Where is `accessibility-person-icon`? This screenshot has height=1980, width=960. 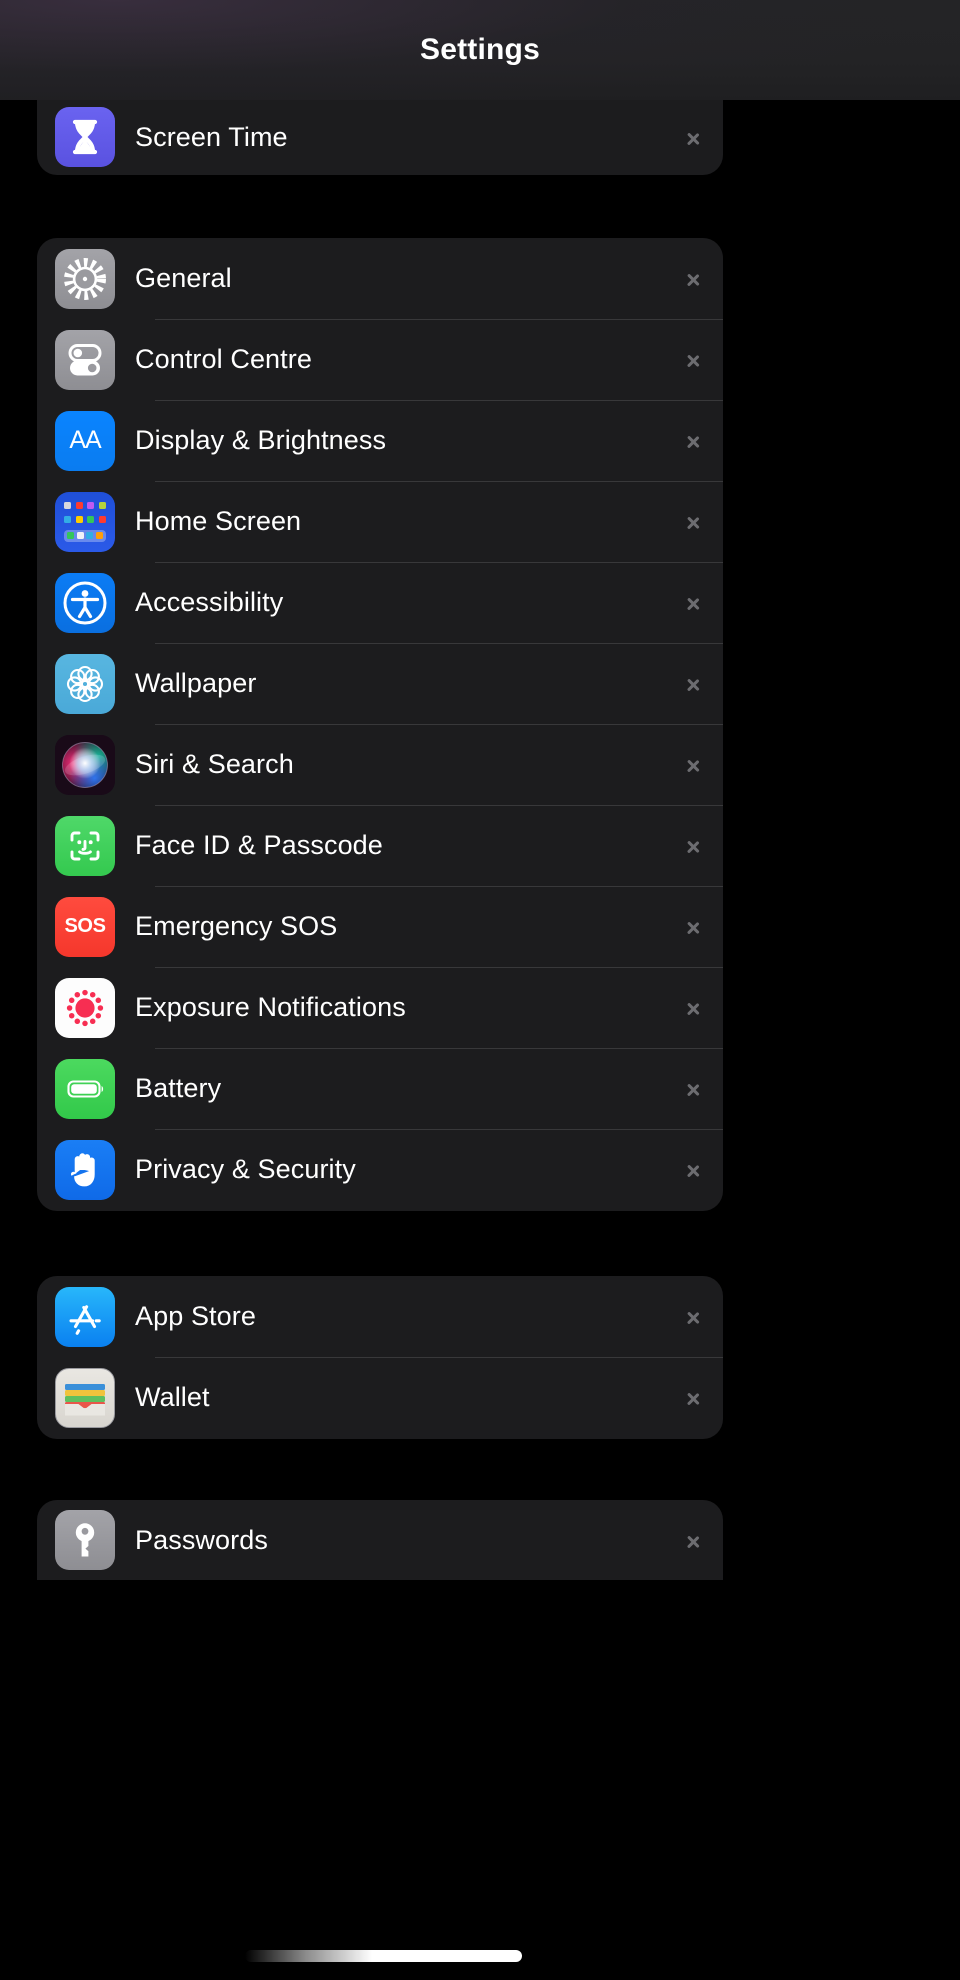 accessibility-person-icon is located at coordinates (85, 602).